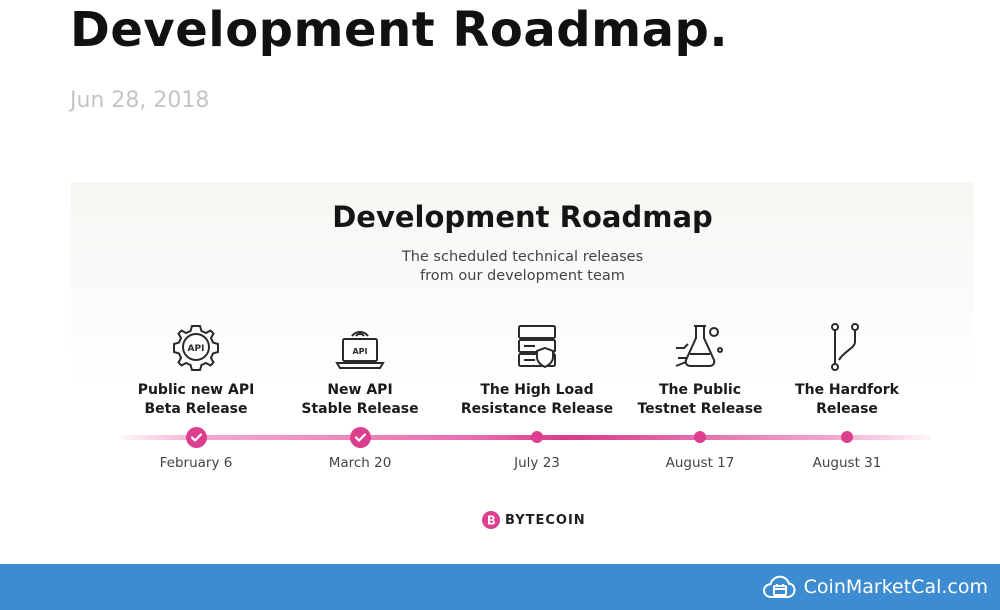  Describe the element at coordinates (360, 463) in the screenshot. I see `milestone-date: March 20` at that location.